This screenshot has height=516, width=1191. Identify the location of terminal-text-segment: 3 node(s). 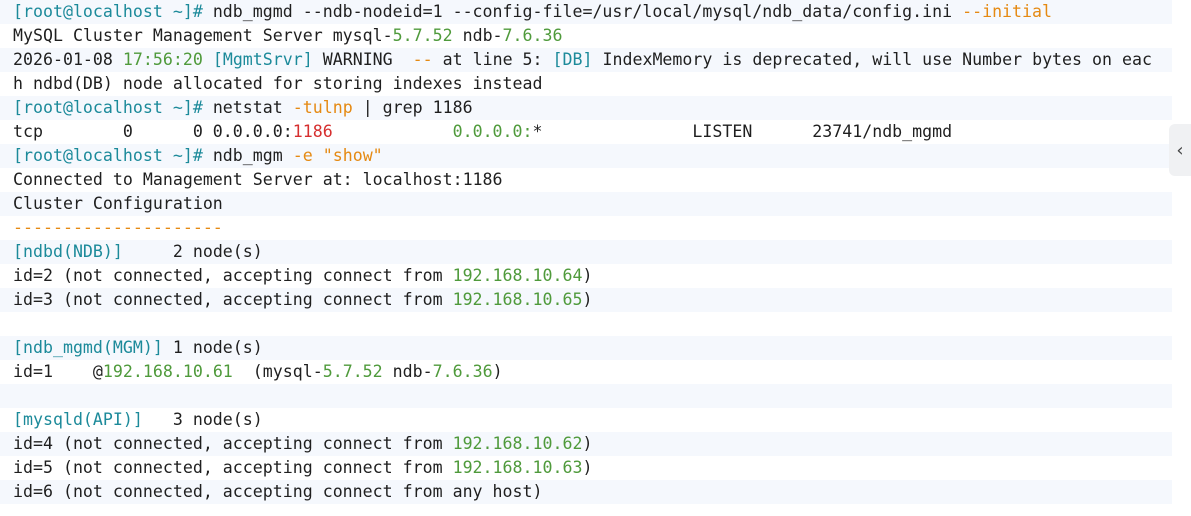
(202, 419).